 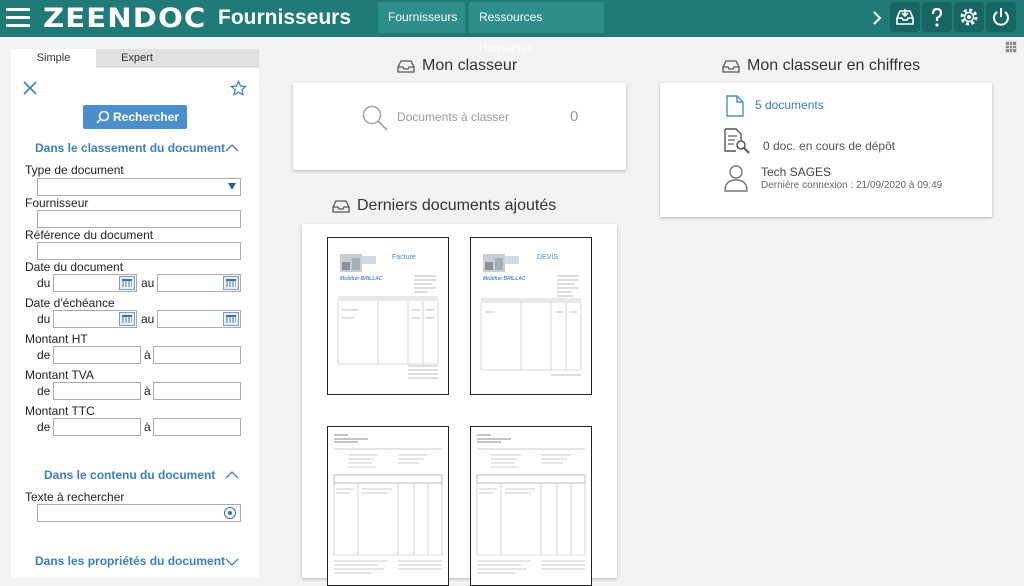 I want to click on label-texte: Texte à rechercher, so click(x=75, y=497).